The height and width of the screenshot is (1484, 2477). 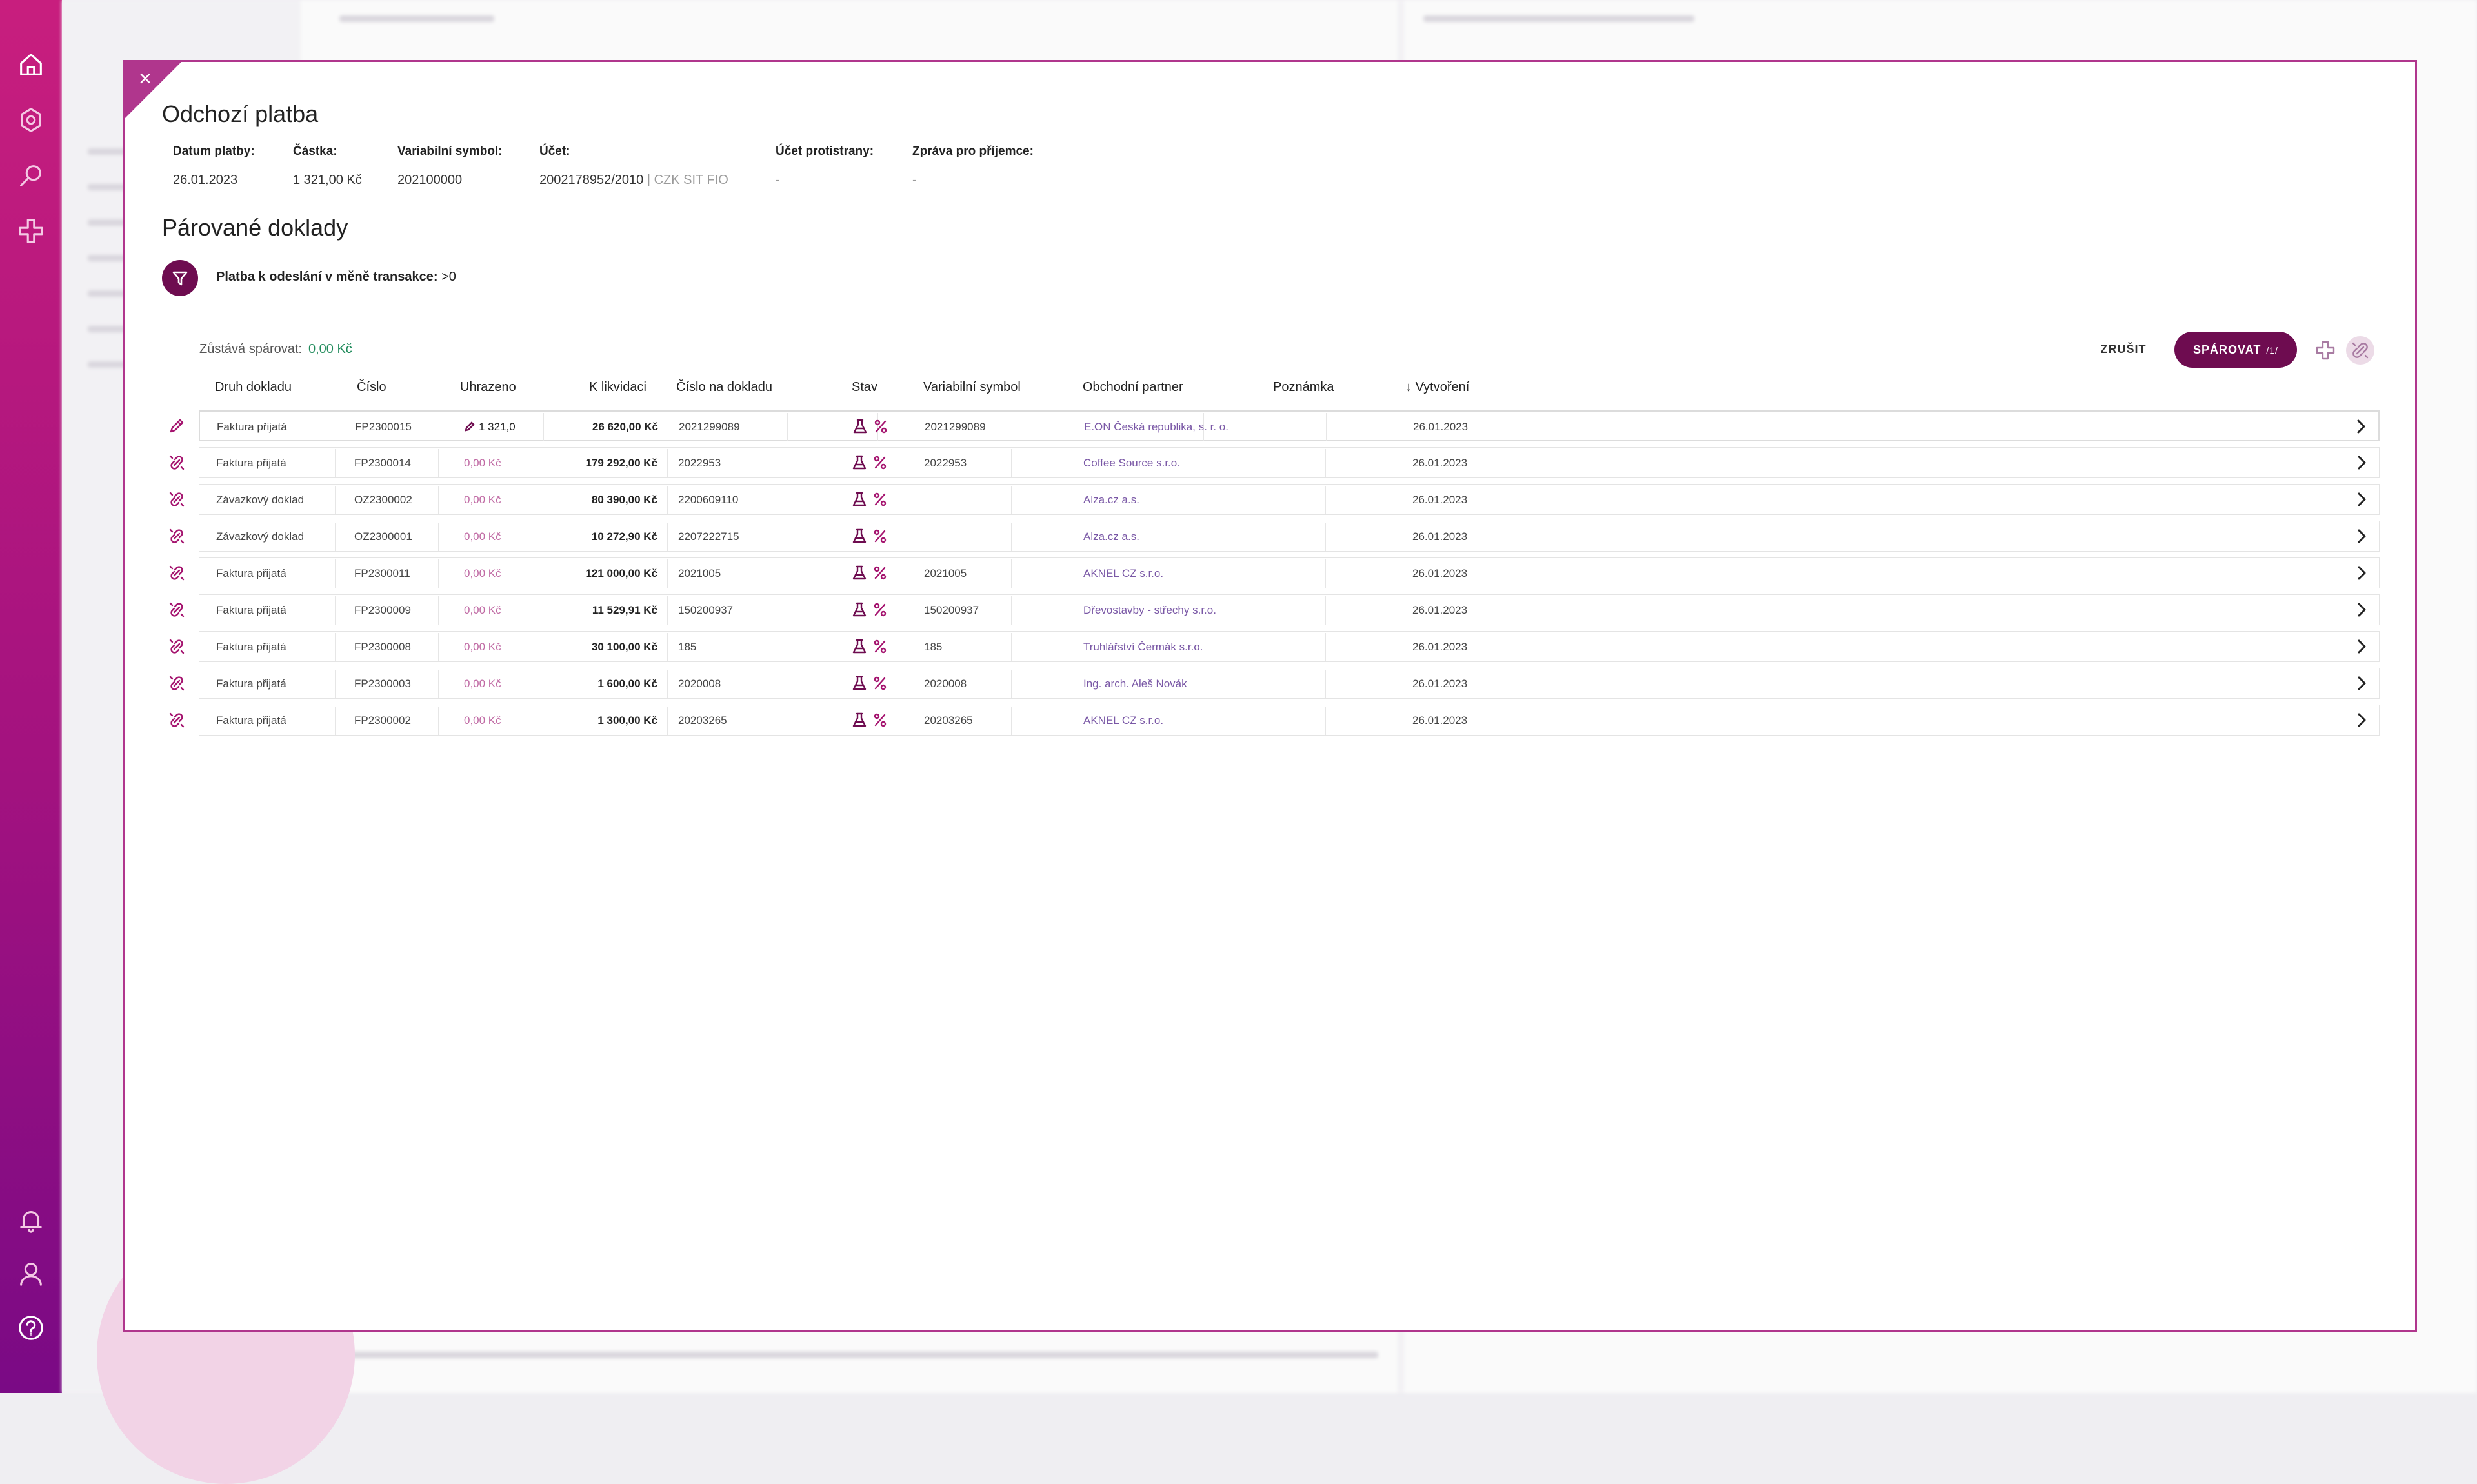 I want to click on home-icon, so click(x=31, y=64).